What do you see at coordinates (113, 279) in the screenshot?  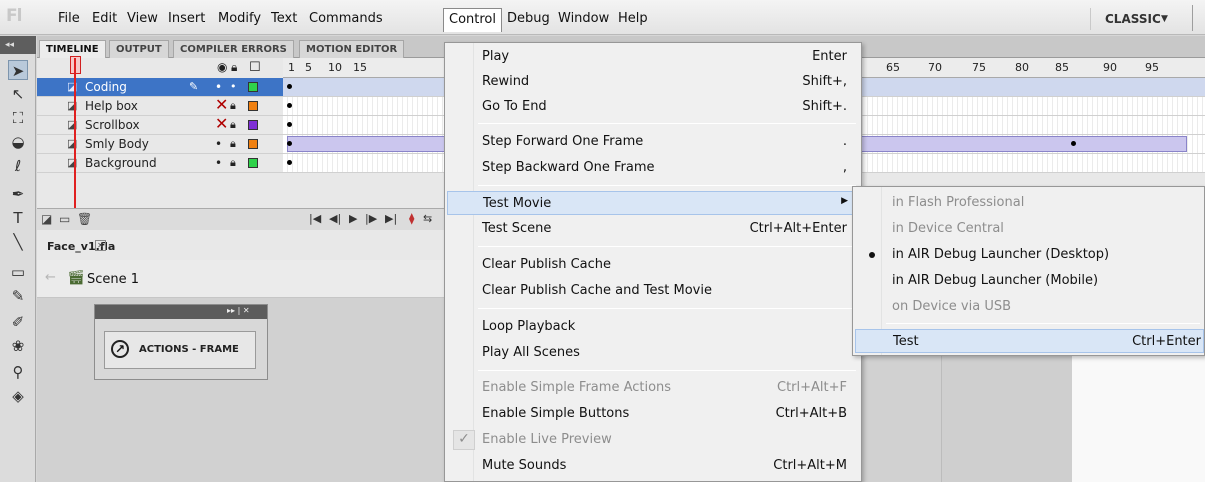 I see `scene-label: Scene 1` at bounding box center [113, 279].